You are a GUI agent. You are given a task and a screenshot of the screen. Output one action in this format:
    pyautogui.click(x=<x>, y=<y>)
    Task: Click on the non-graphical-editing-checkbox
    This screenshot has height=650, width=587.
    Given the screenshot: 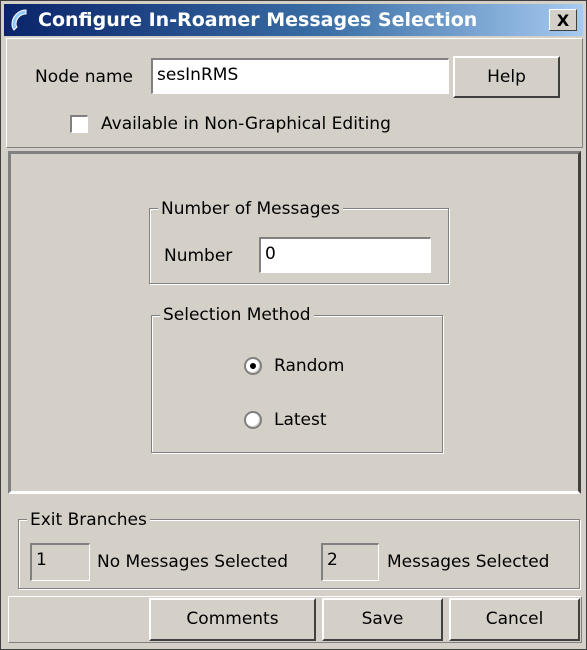 What is the action you would take?
    pyautogui.click(x=79, y=124)
    